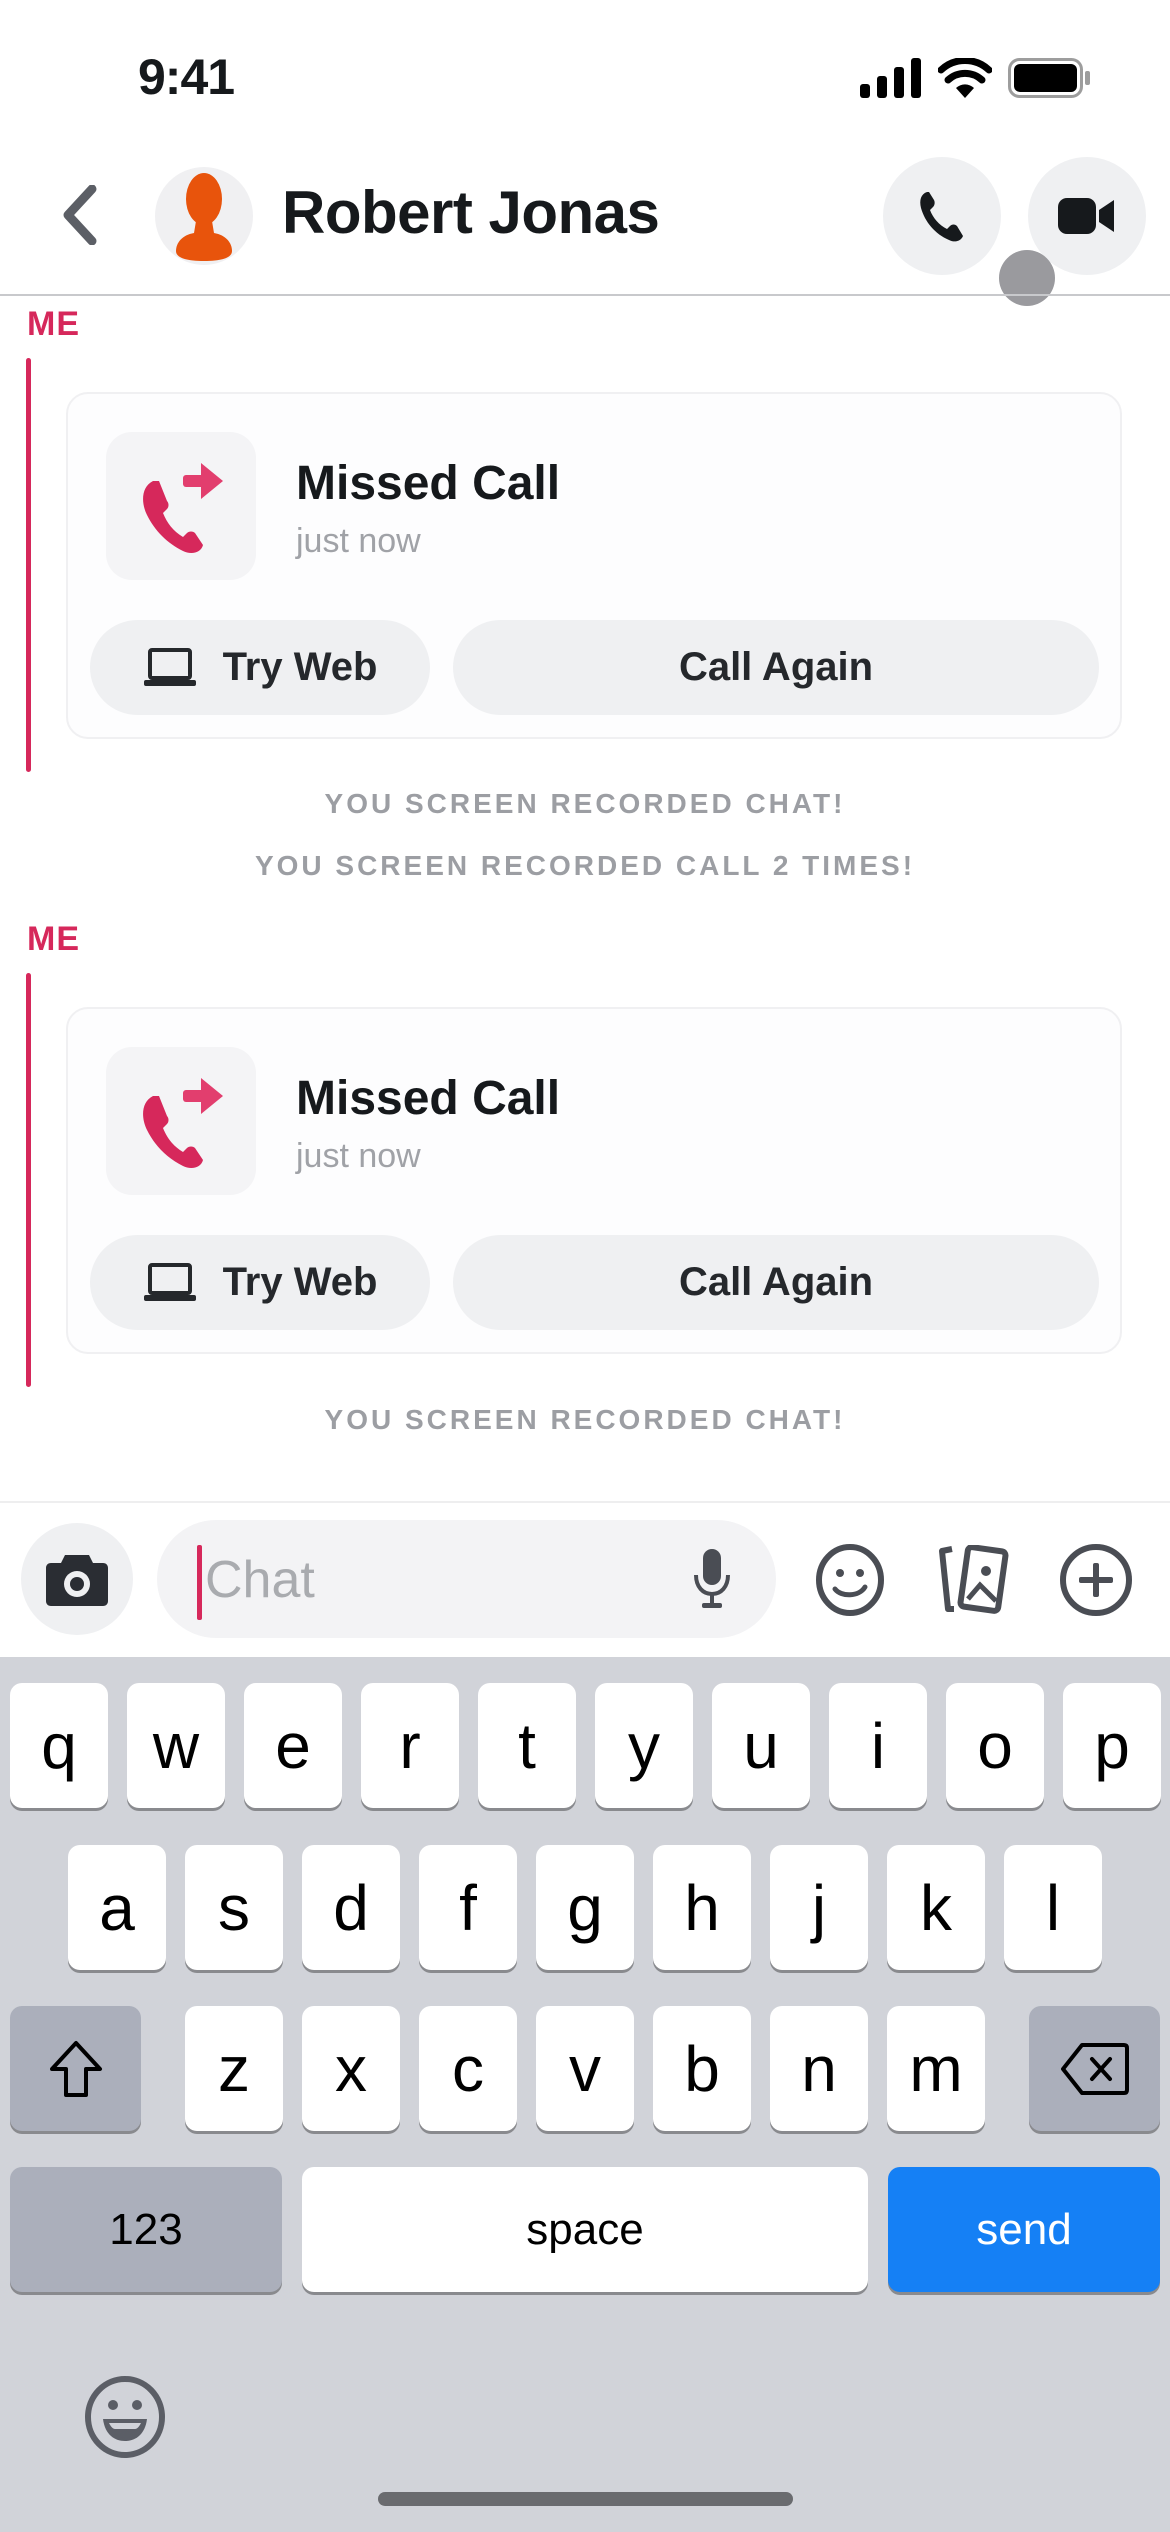 Image resolution: width=1170 pixels, height=2532 pixels. I want to click on contact-name: Robert Jonas, so click(471, 212).